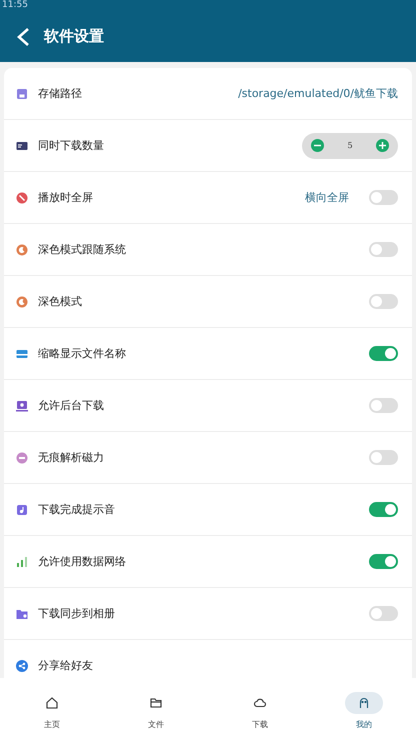 The width and height of the screenshot is (416, 750). I want to click on setting-label: 下载同步到相册, so click(77, 613).